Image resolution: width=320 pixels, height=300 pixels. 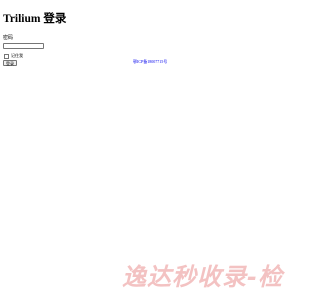 What do you see at coordinates (63, 51) in the screenshot?
I see `login-form: 密码 记住我 登录` at bounding box center [63, 51].